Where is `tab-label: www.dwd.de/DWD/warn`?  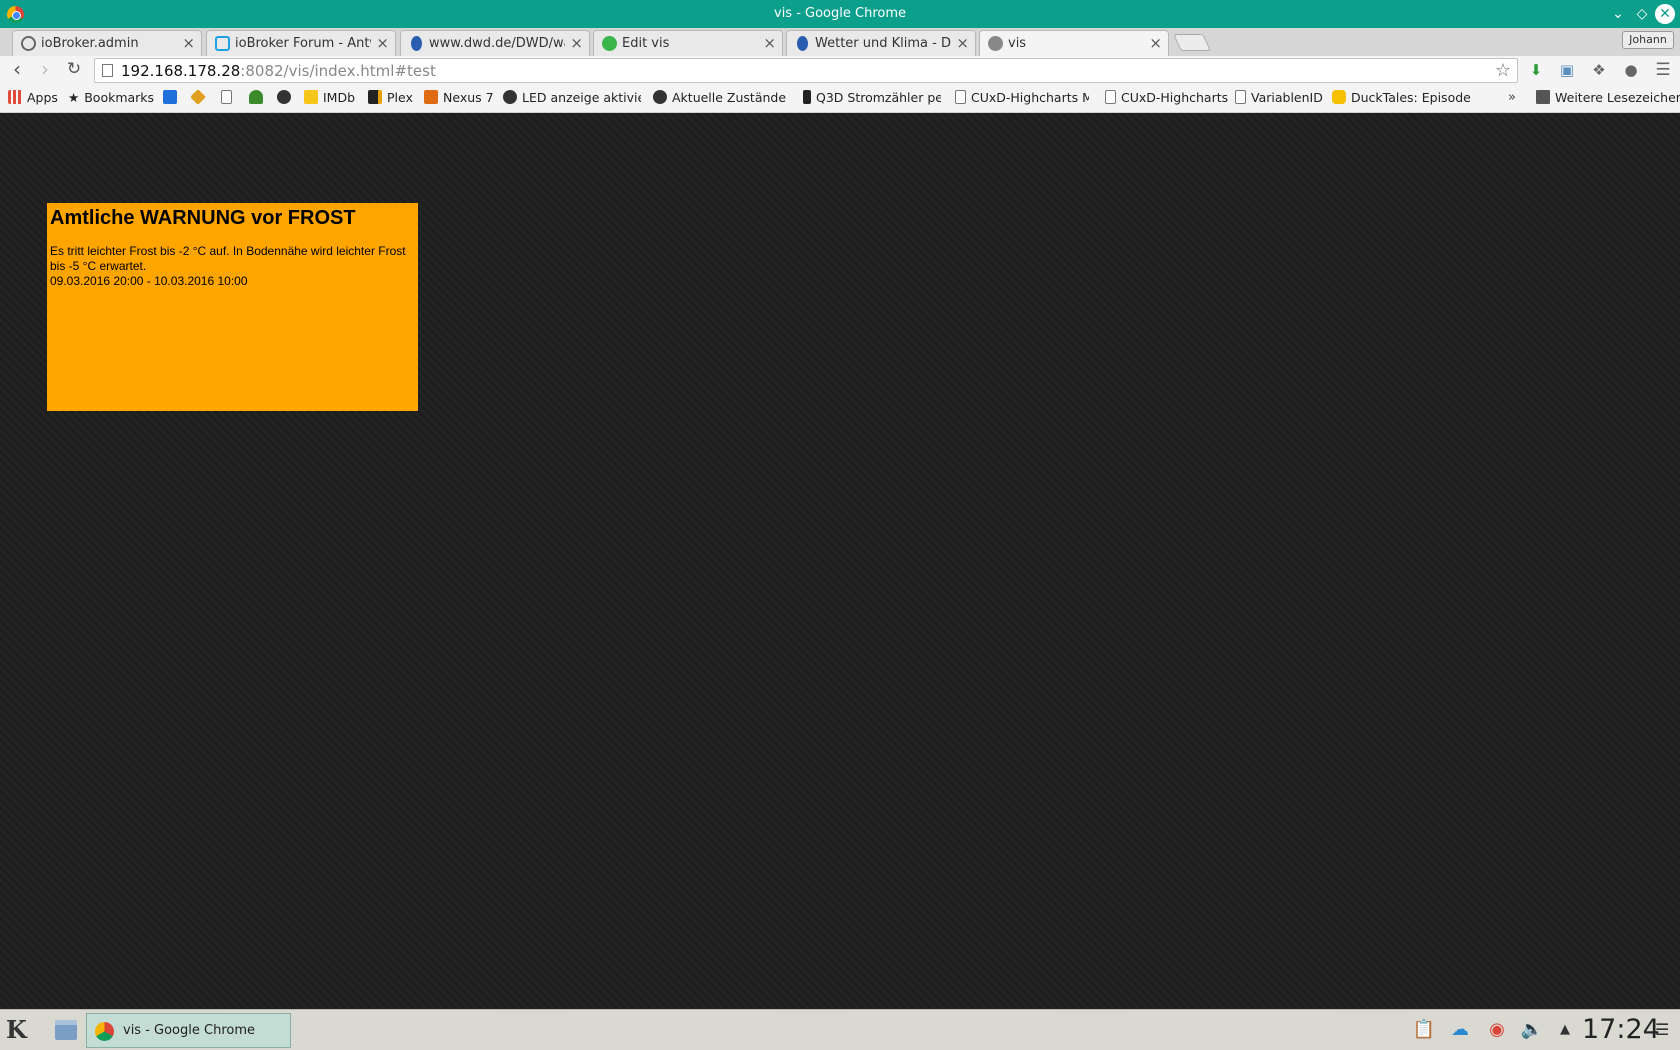
tab-label: www.dwd.de/DWD/warn is located at coordinates (497, 43).